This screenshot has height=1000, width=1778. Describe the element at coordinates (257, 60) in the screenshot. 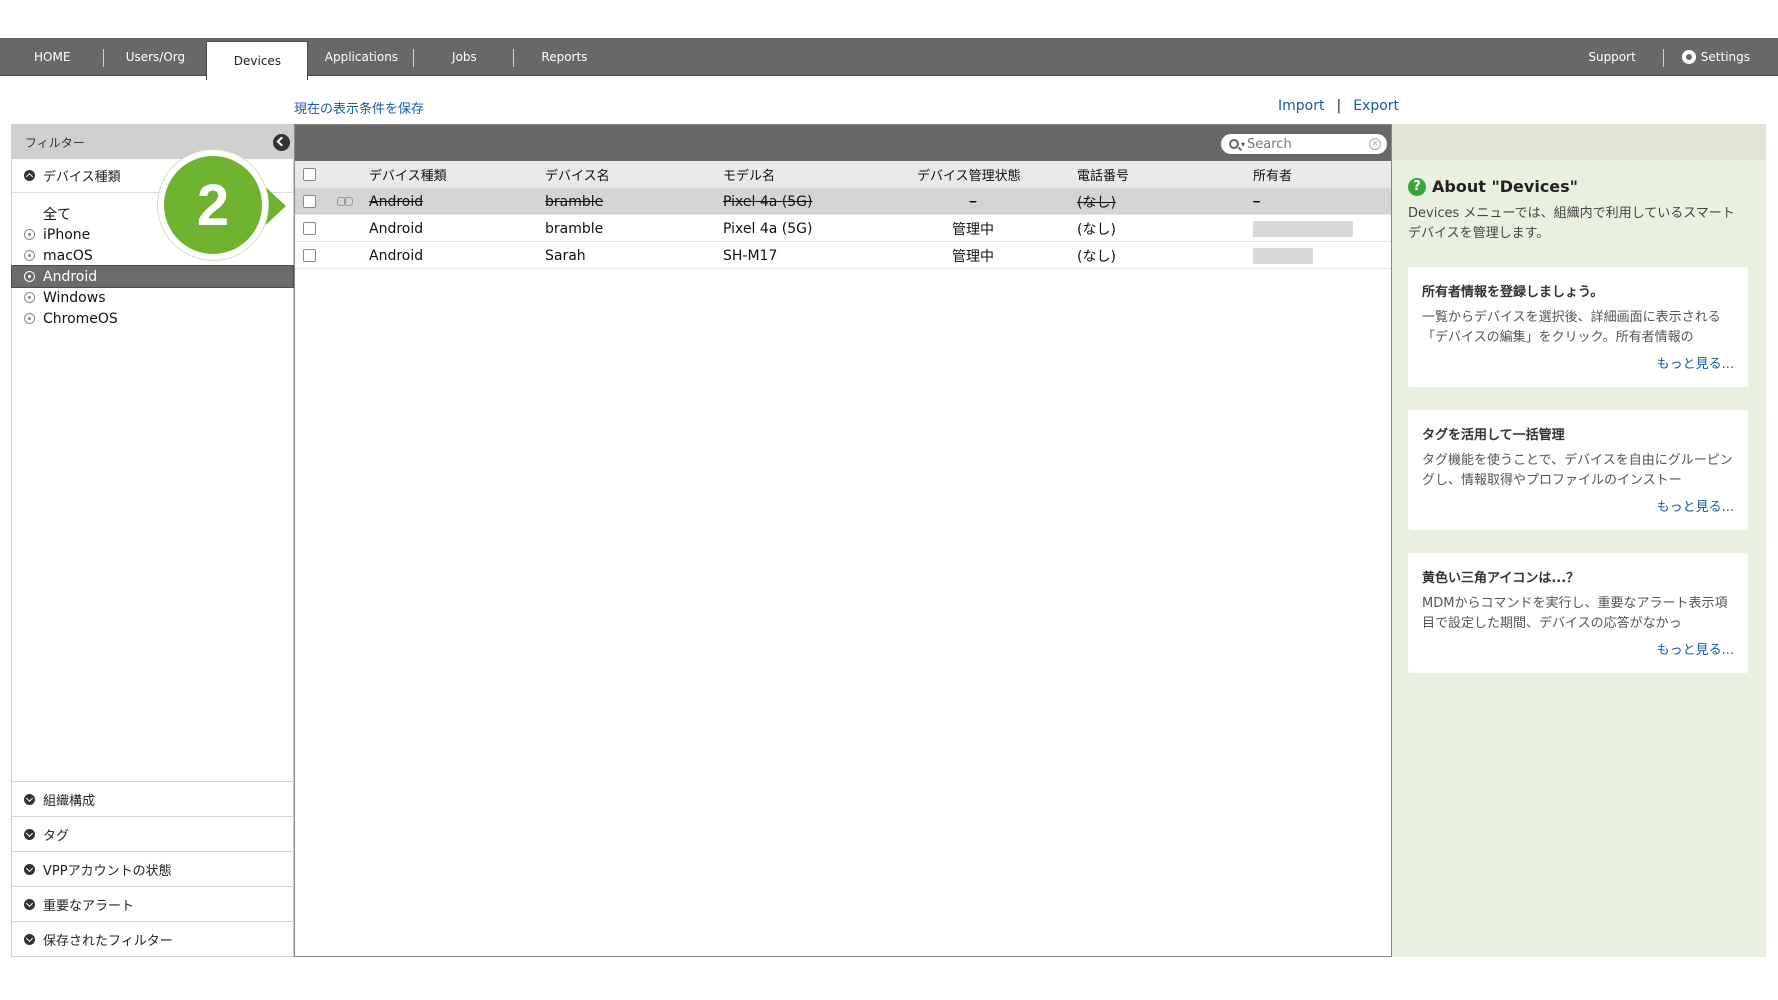

I see `tab-devices: Devices` at that location.